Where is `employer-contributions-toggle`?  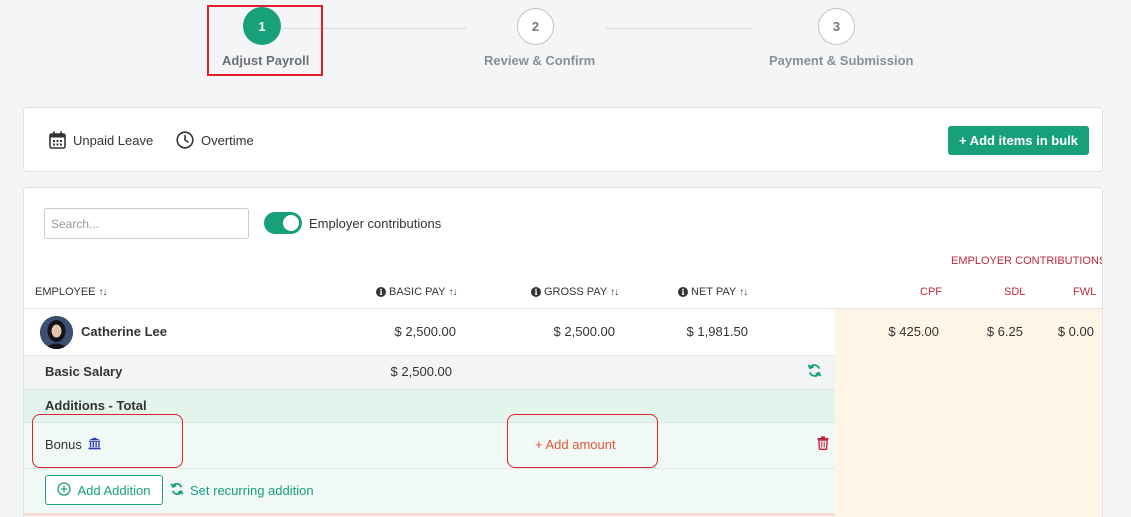
employer-contributions-toggle is located at coordinates (283, 223).